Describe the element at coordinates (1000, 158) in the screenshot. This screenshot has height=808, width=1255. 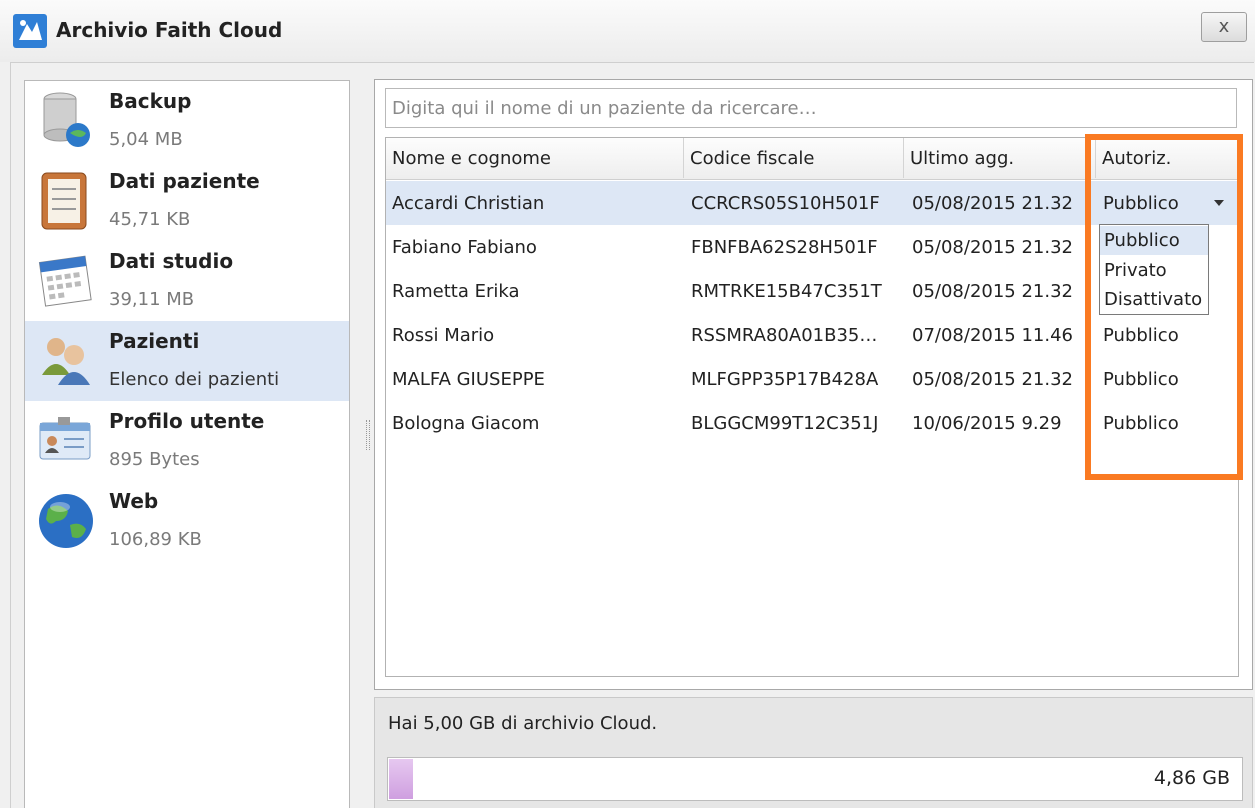
I see `column-header-updated: Ultimo agg.` at that location.